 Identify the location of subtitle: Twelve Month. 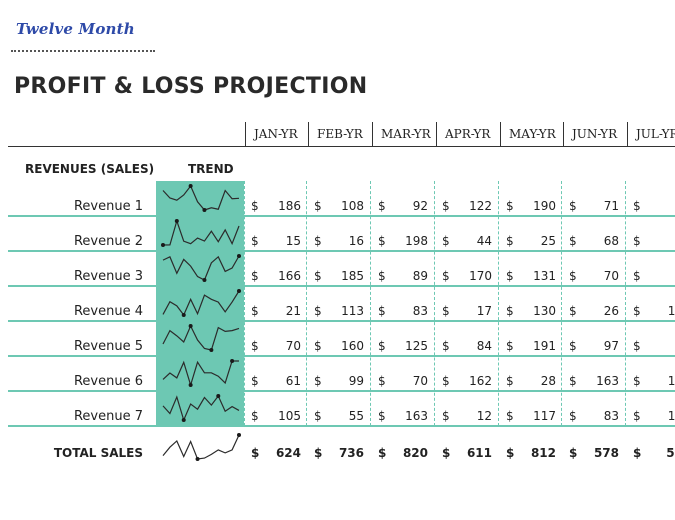
(75, 29).